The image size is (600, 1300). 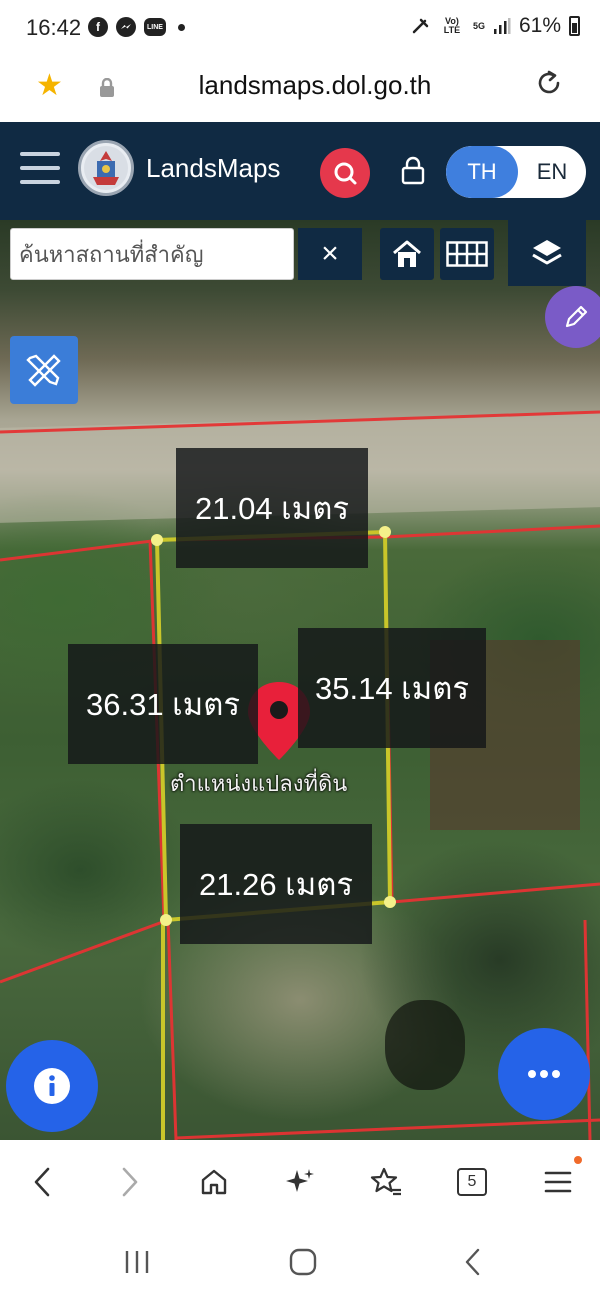 I want to click on measure-tool-button, so click(x=44, y=370).